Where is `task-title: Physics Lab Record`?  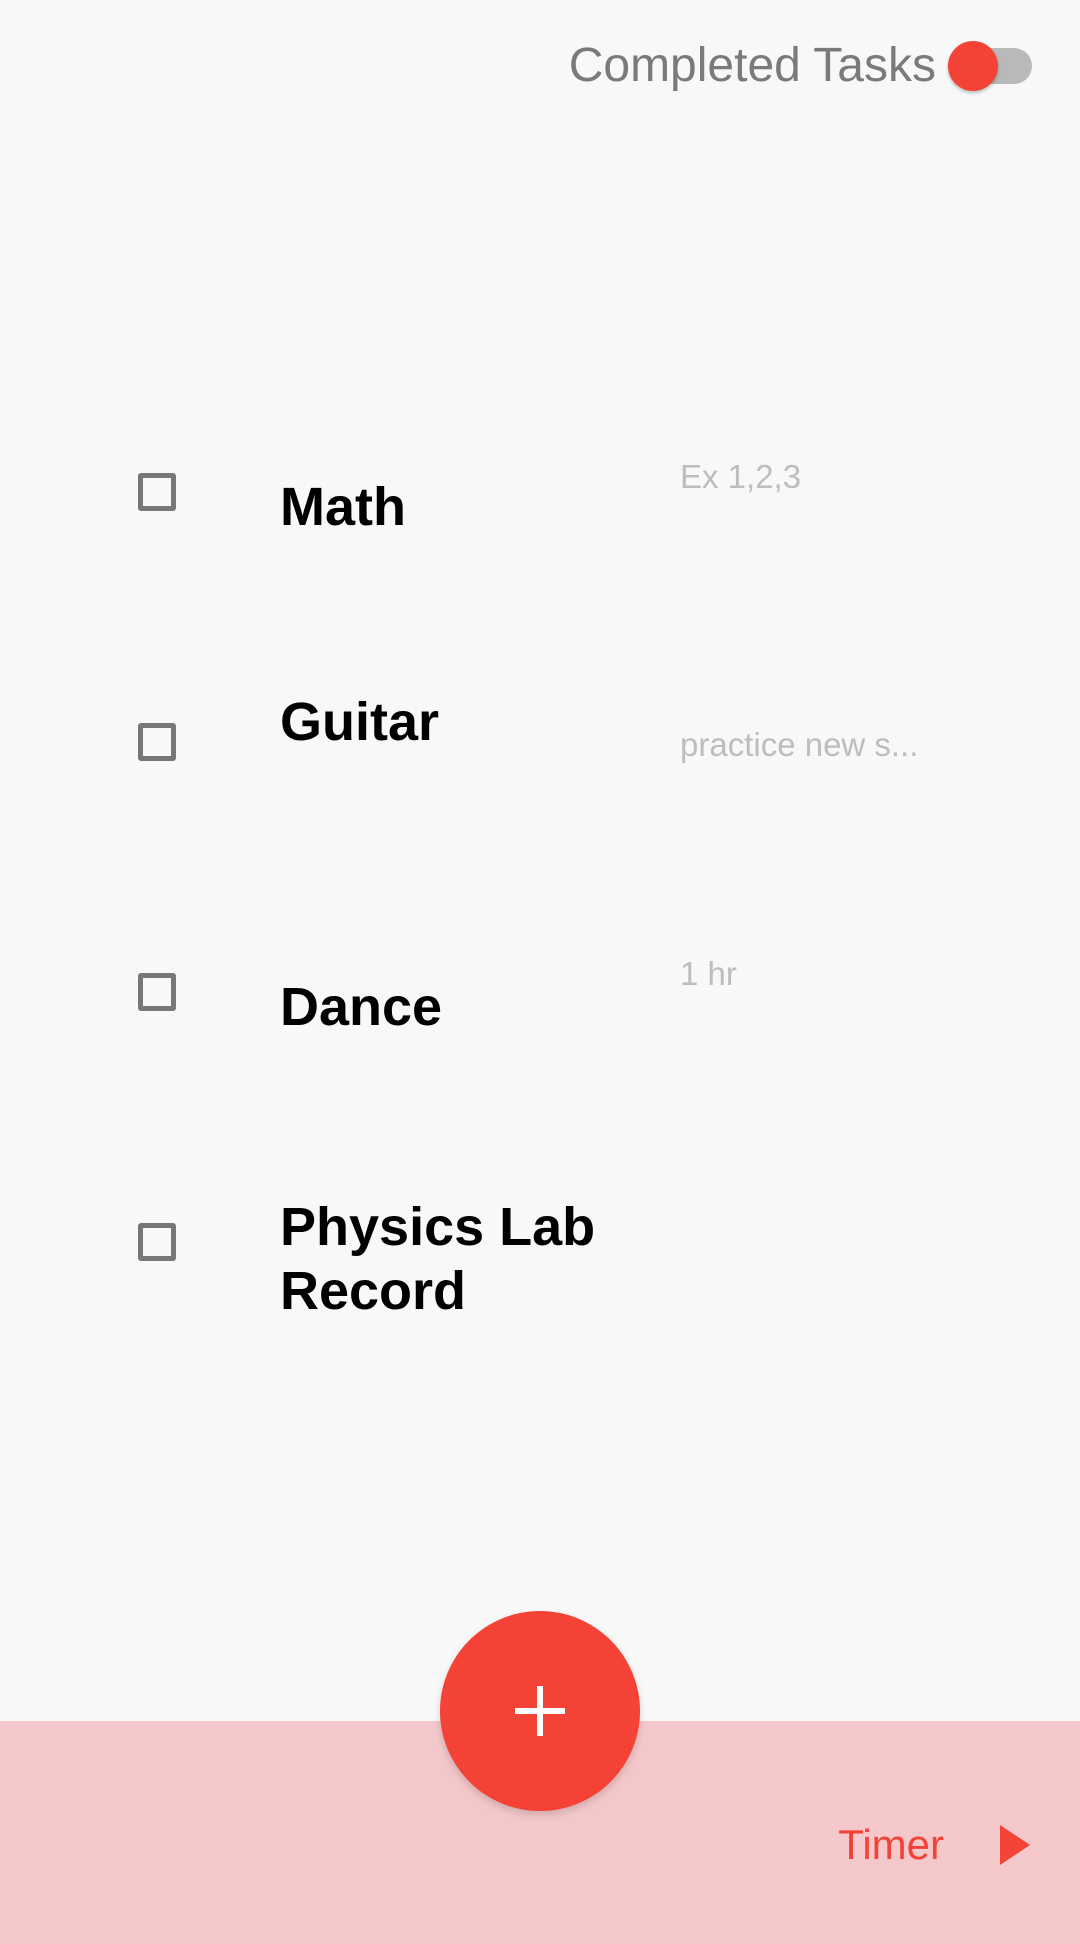 task-title: Physics Lab Record is located at coordinates (438, 1259).